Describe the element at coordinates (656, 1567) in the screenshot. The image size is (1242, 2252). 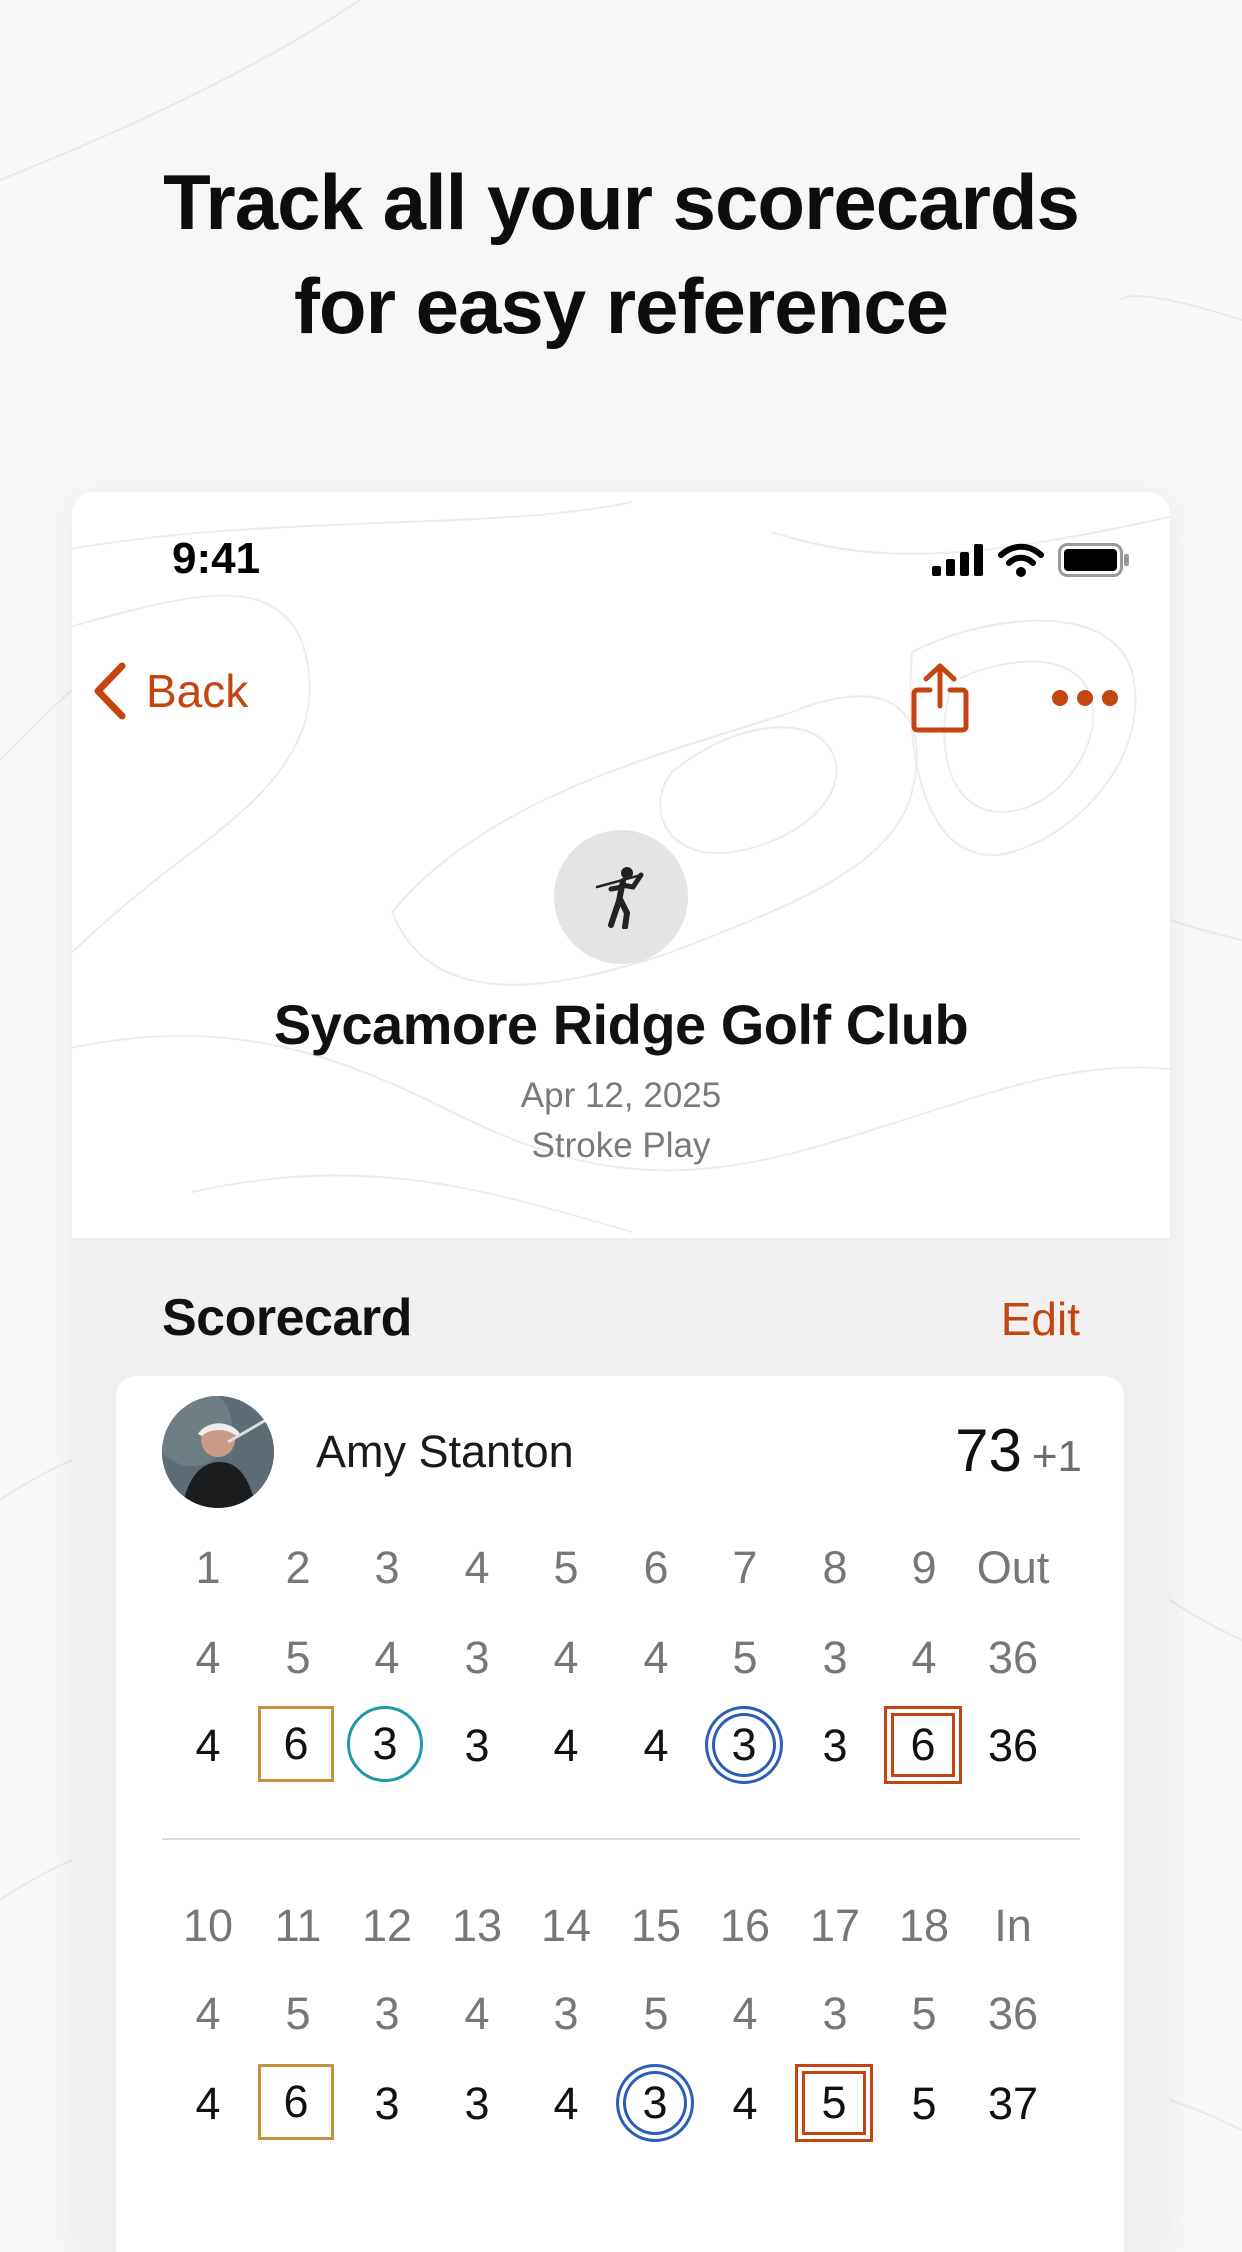
I see `front-hole-number-6: 6` at that location.